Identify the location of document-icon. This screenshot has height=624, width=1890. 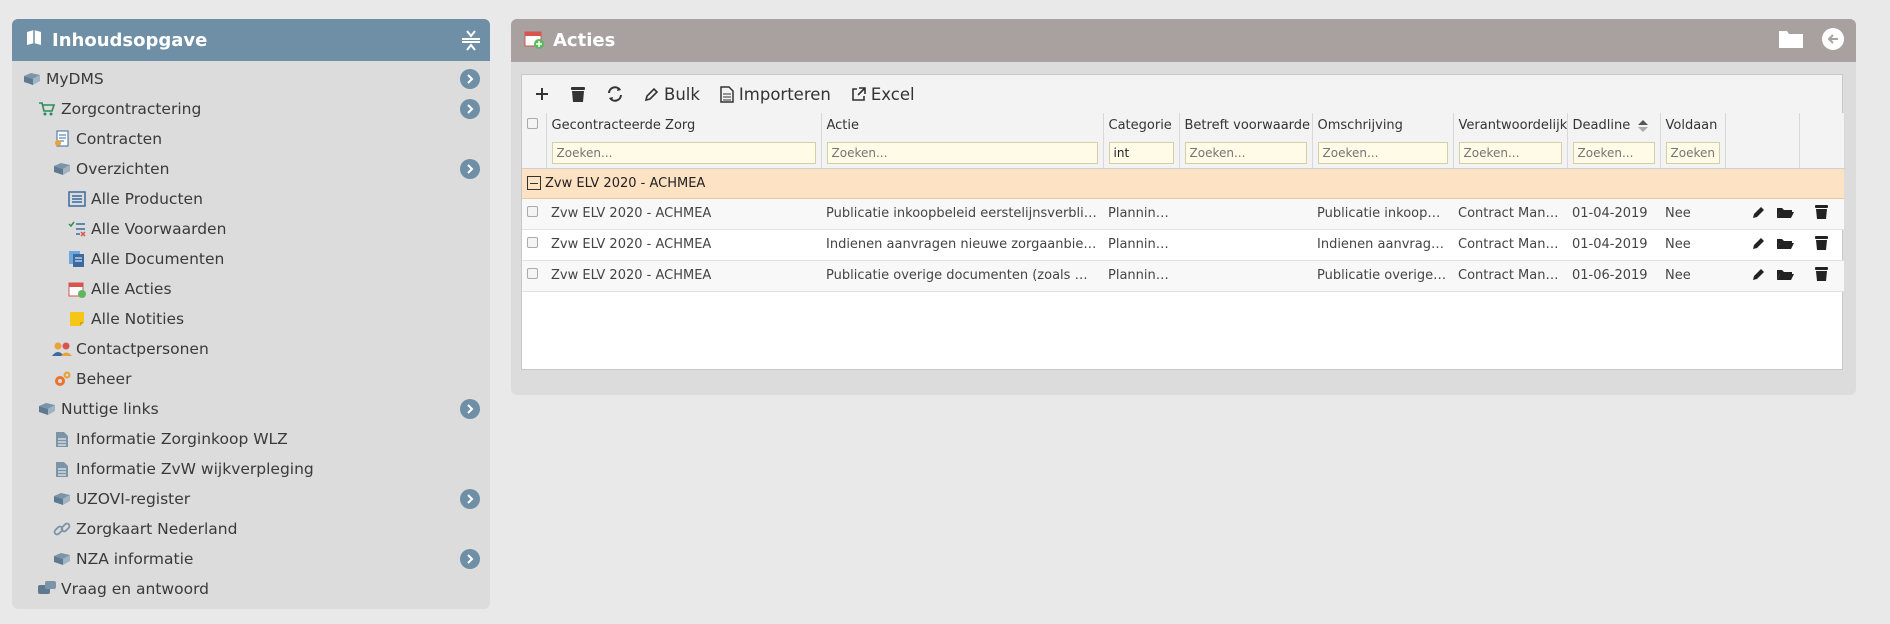
(62, 469).